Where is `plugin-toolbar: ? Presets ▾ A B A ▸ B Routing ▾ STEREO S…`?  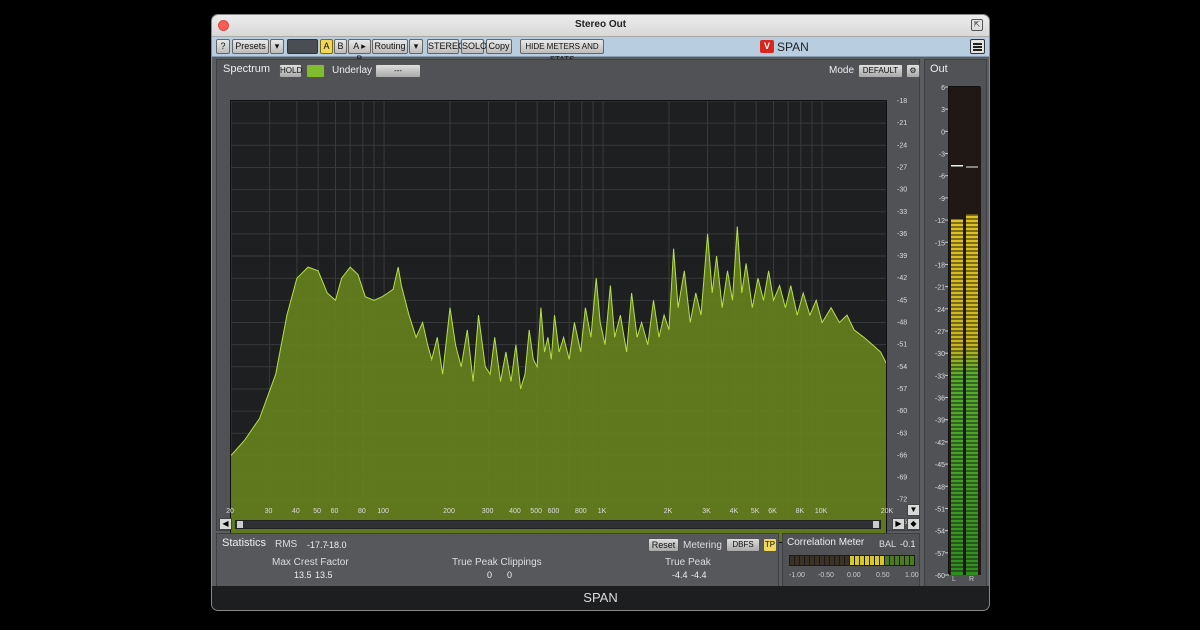
plugin-toolbar: ? Presets ▾ A B A ▸ B Routing ▾ STEREO S… is located at coordinates (600, 50).